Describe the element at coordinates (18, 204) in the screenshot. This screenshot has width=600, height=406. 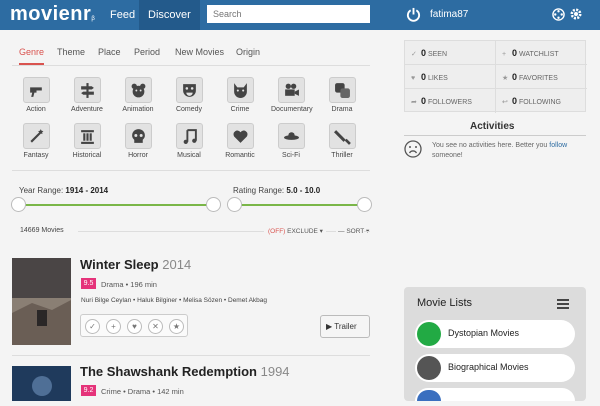
I see `year-min-handle` at that location.